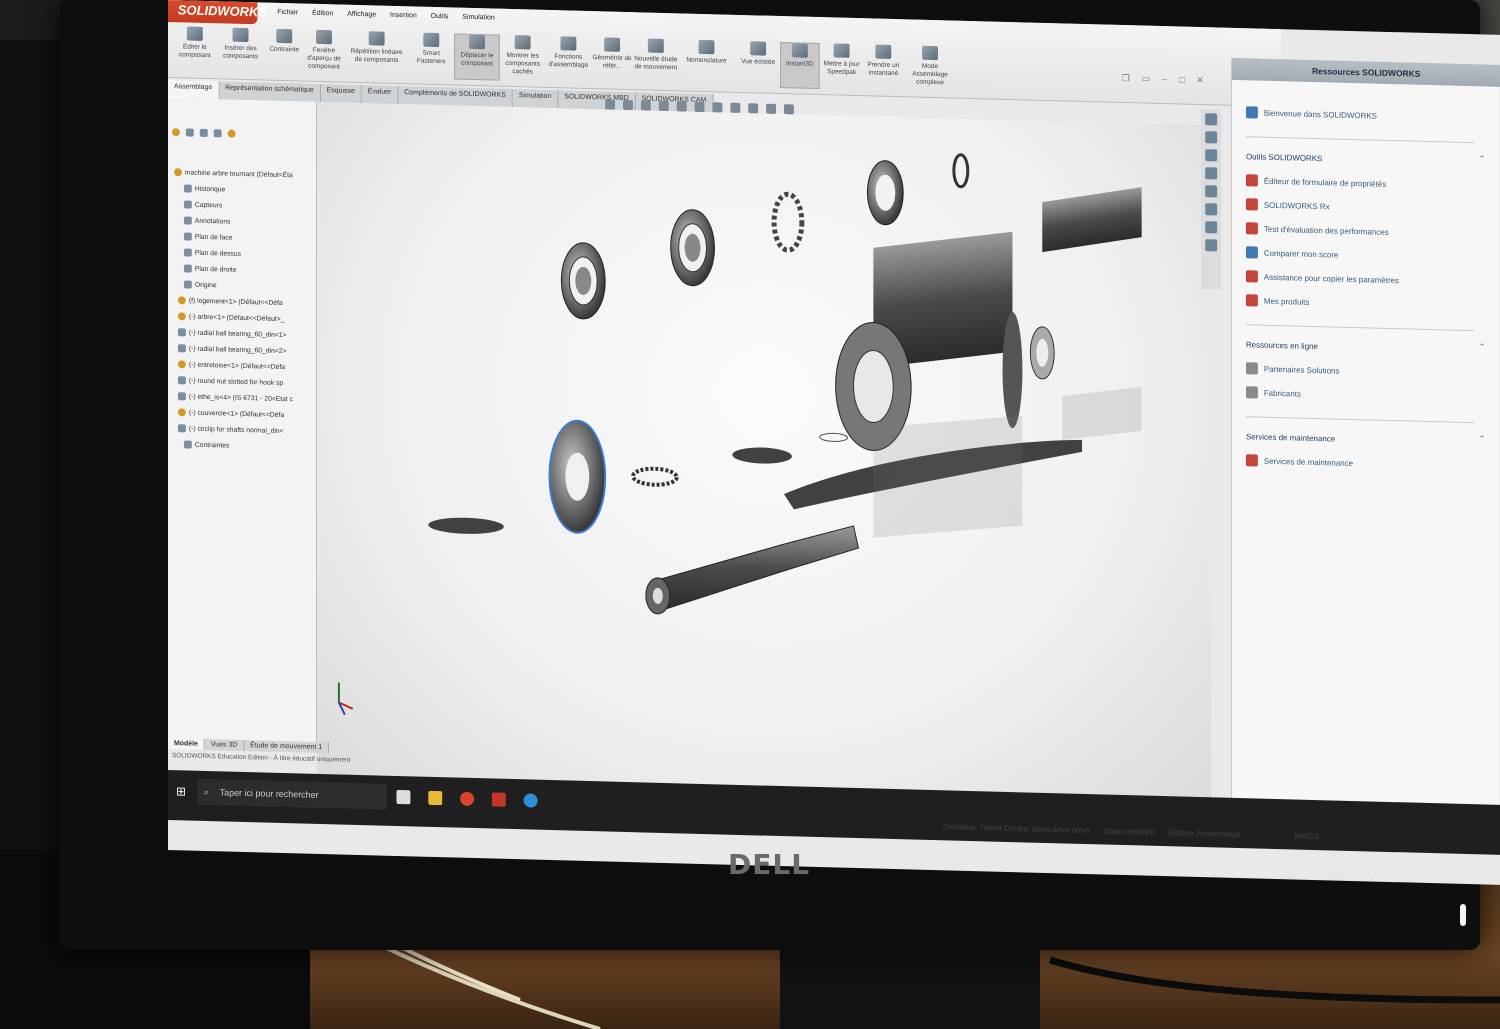 The height and width of the screenshot is (1029, 1500). What do you see at coordinates (530, 800) in the screenshot?
I see `edge-icon` at bounding box center [530, 800].